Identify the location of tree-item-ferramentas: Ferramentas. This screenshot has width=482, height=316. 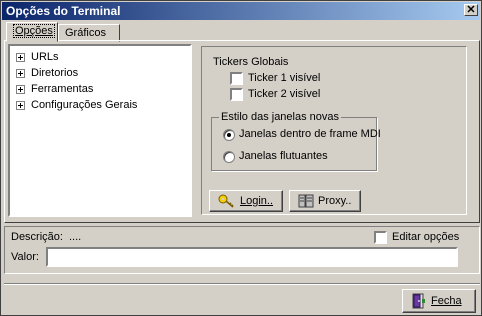
(54, 89).